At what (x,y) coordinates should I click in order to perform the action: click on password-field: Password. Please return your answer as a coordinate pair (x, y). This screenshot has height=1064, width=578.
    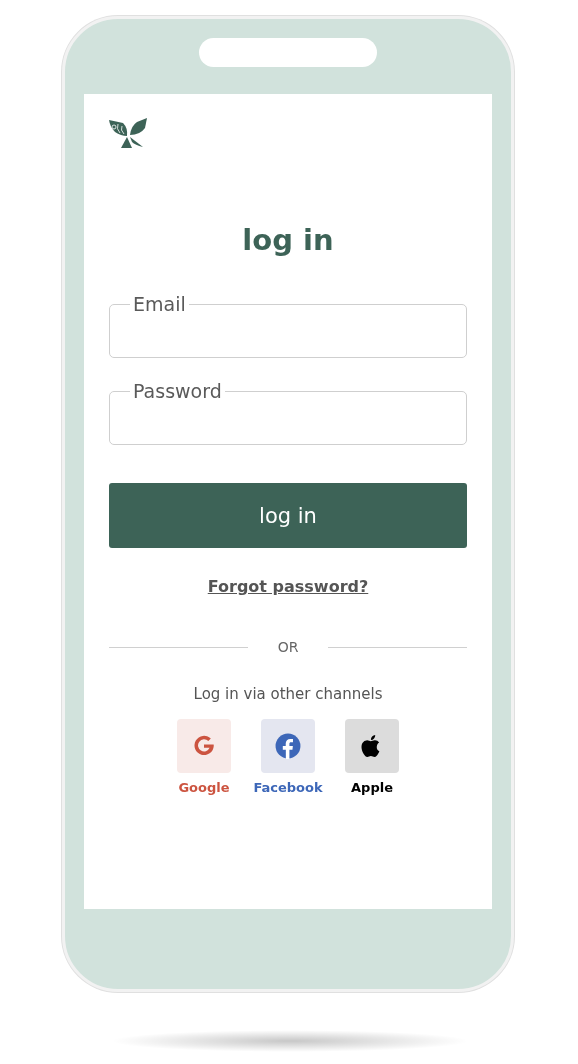
    Looking at the image, I should click on (288, 412).